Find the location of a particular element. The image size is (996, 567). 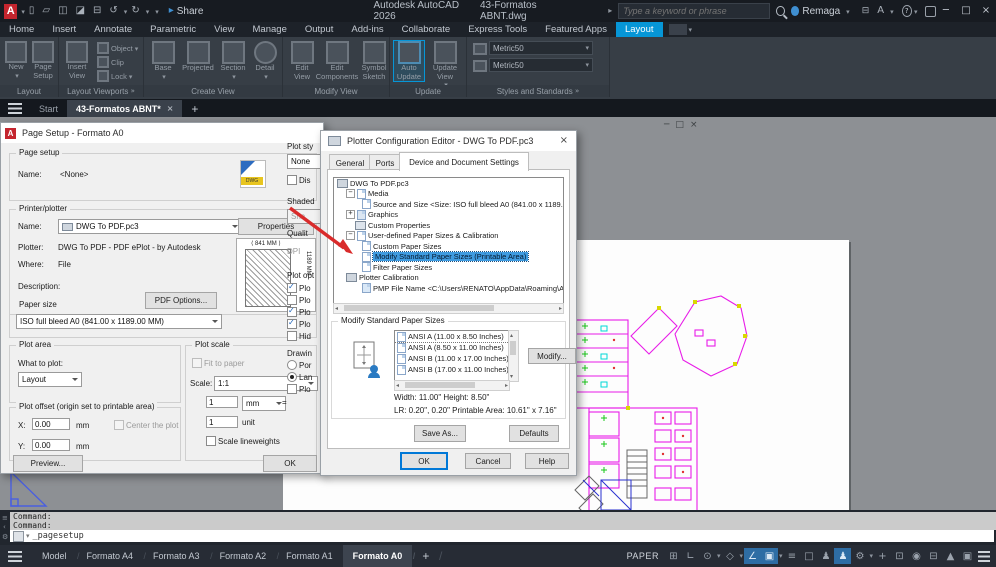

panel-overflow-icon: » is located at coordinates (133, 91).